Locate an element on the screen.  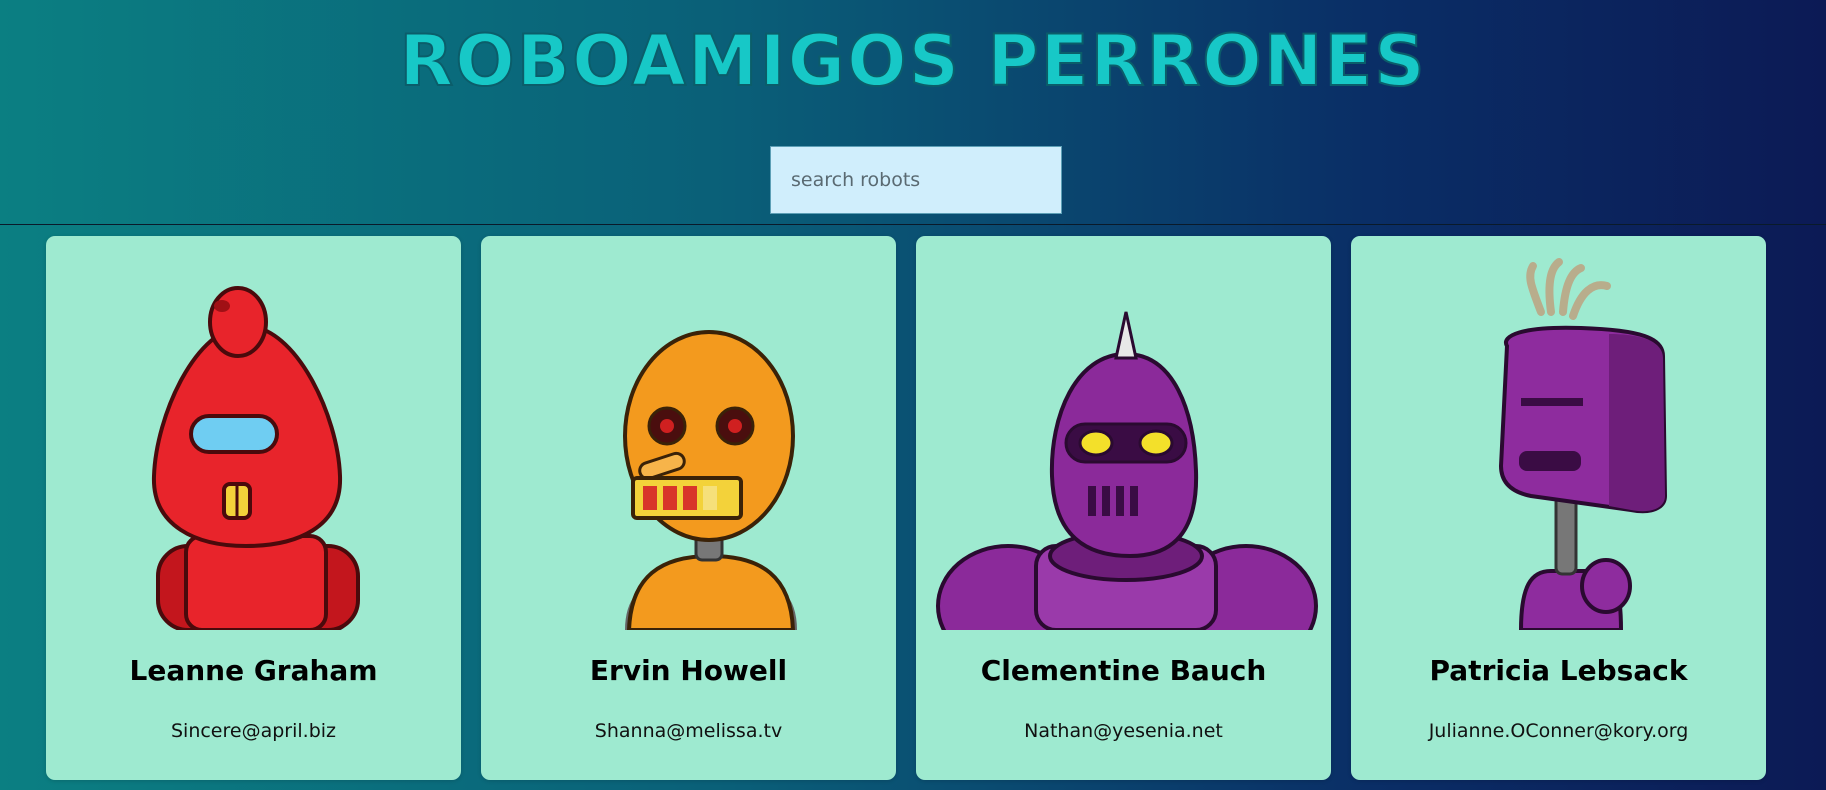
robot-name: Clementine Bauch is located at coordinates (1123, 670).